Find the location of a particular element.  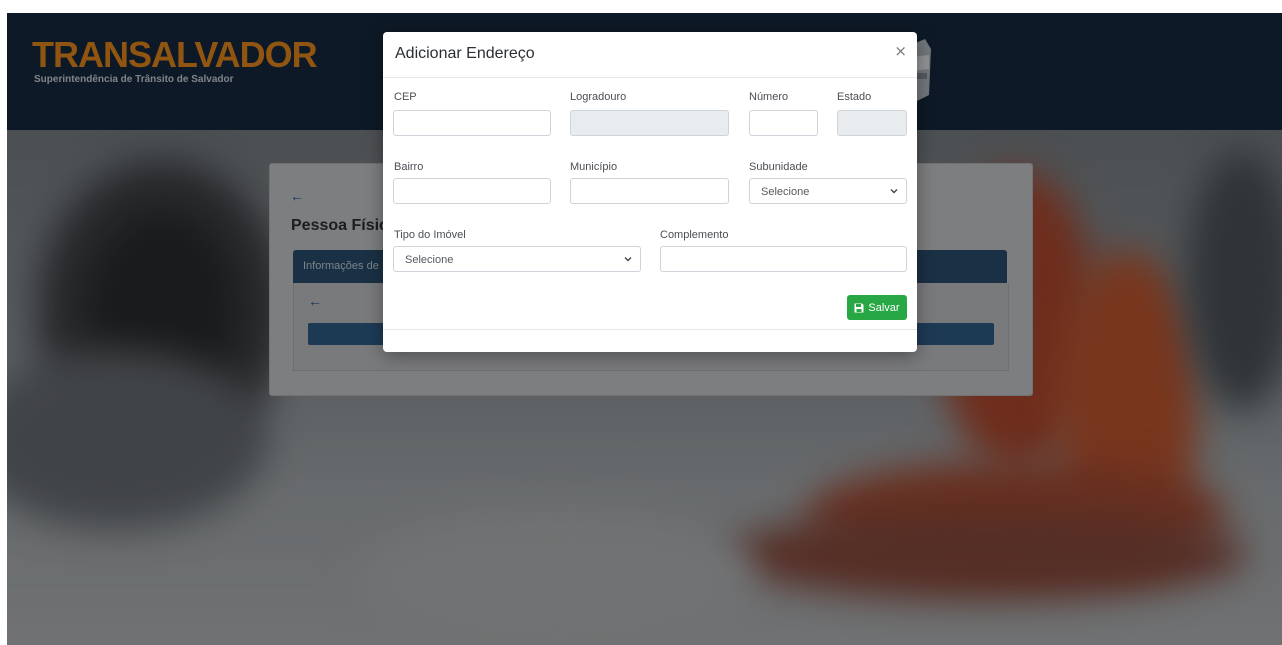

modal-footer-divider is located at coordinates (650, 329).